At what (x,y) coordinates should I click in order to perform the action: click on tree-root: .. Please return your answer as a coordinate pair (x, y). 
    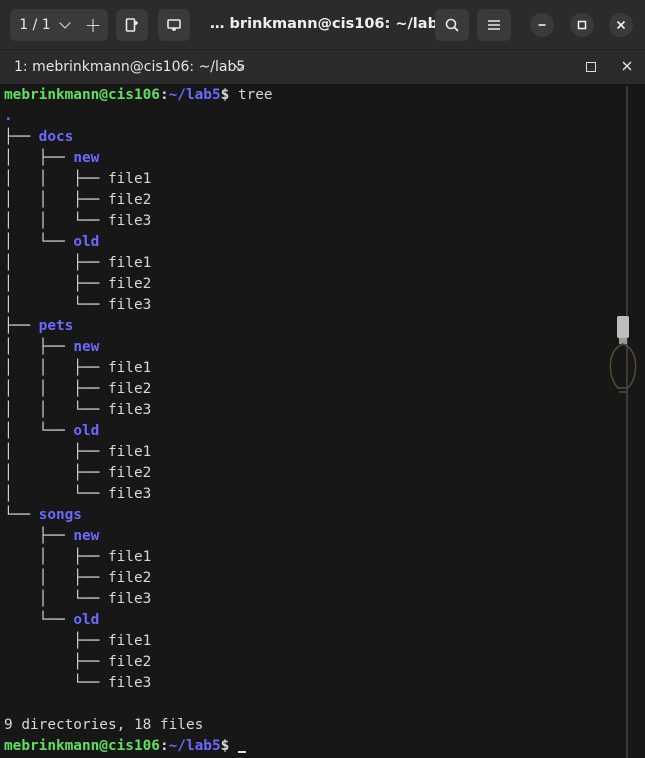
    Looking at the image, I should click on (8, 116).